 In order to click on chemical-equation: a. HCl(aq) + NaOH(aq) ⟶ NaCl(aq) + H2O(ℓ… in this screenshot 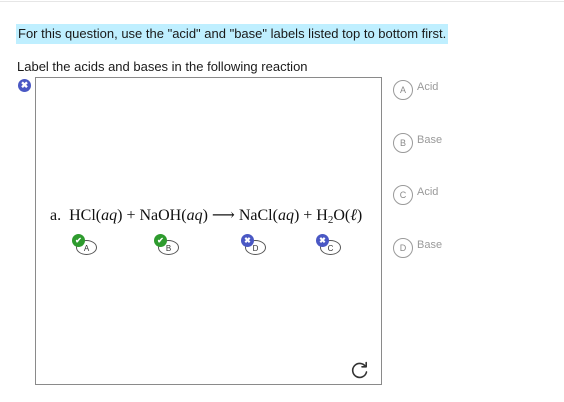, I will do `click(206, 215)`.